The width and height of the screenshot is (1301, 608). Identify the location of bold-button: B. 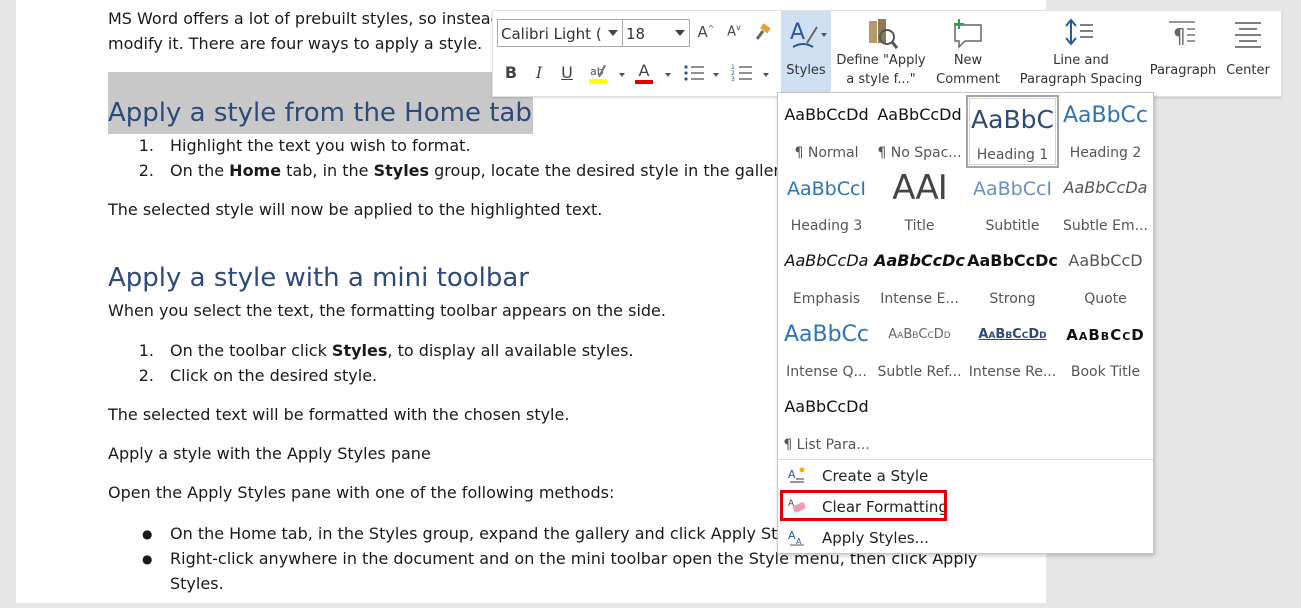
(511, 72).